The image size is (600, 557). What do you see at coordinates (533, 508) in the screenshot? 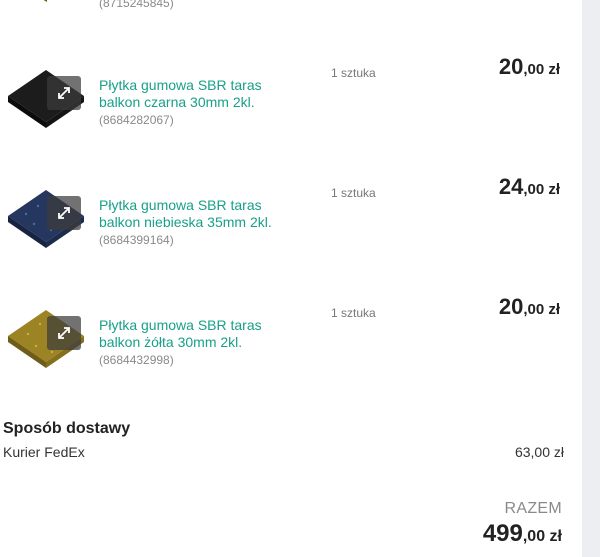
I see `total-label: RAZEM` at bounding box center [533, 508].